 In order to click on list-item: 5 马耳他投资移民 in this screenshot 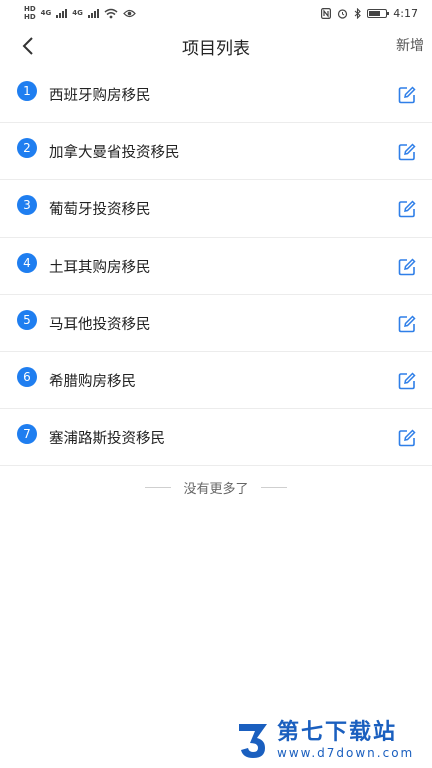, I will do `click(216, 323)`.